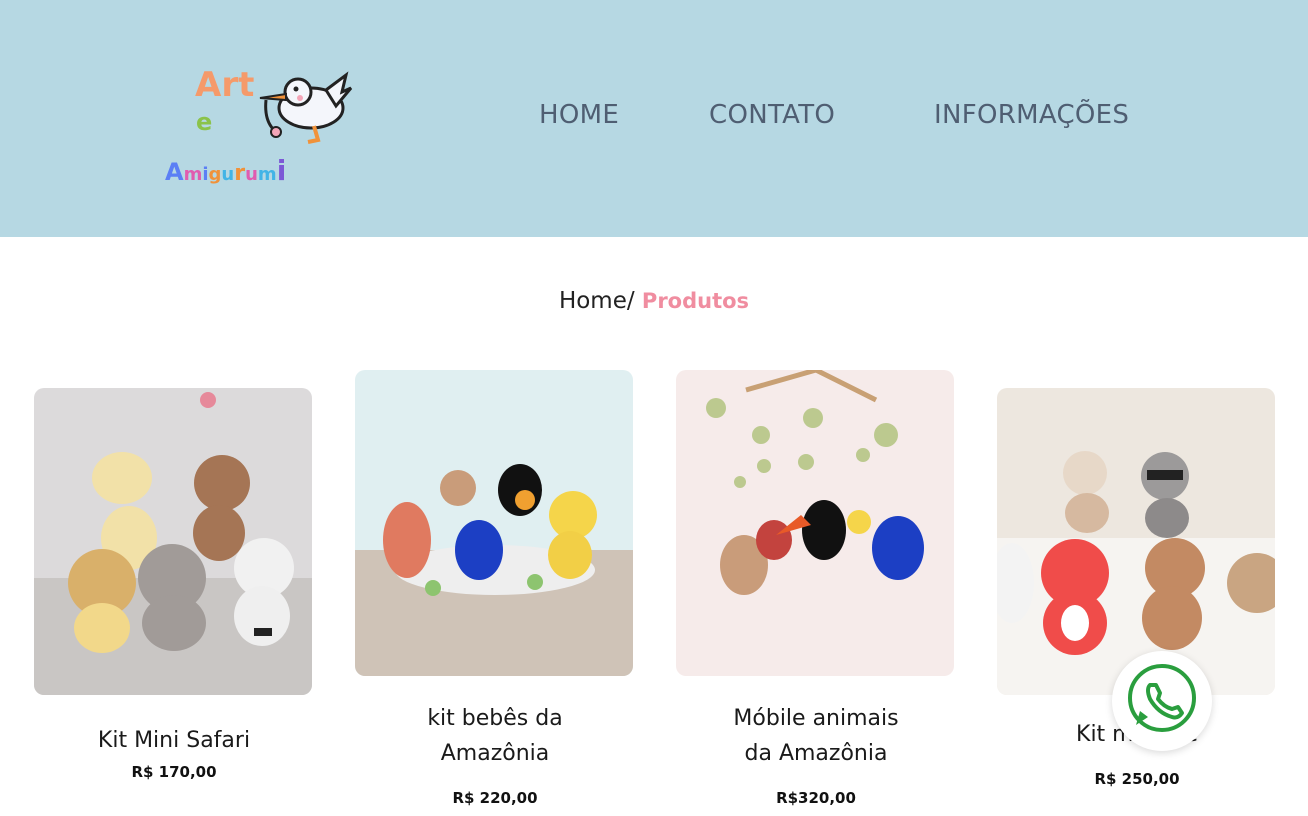 The width and height of the screenshot is (1308, 816). I want to click on product-card: Móbile animais da Amazônia R$320,00, so click(816, 588).